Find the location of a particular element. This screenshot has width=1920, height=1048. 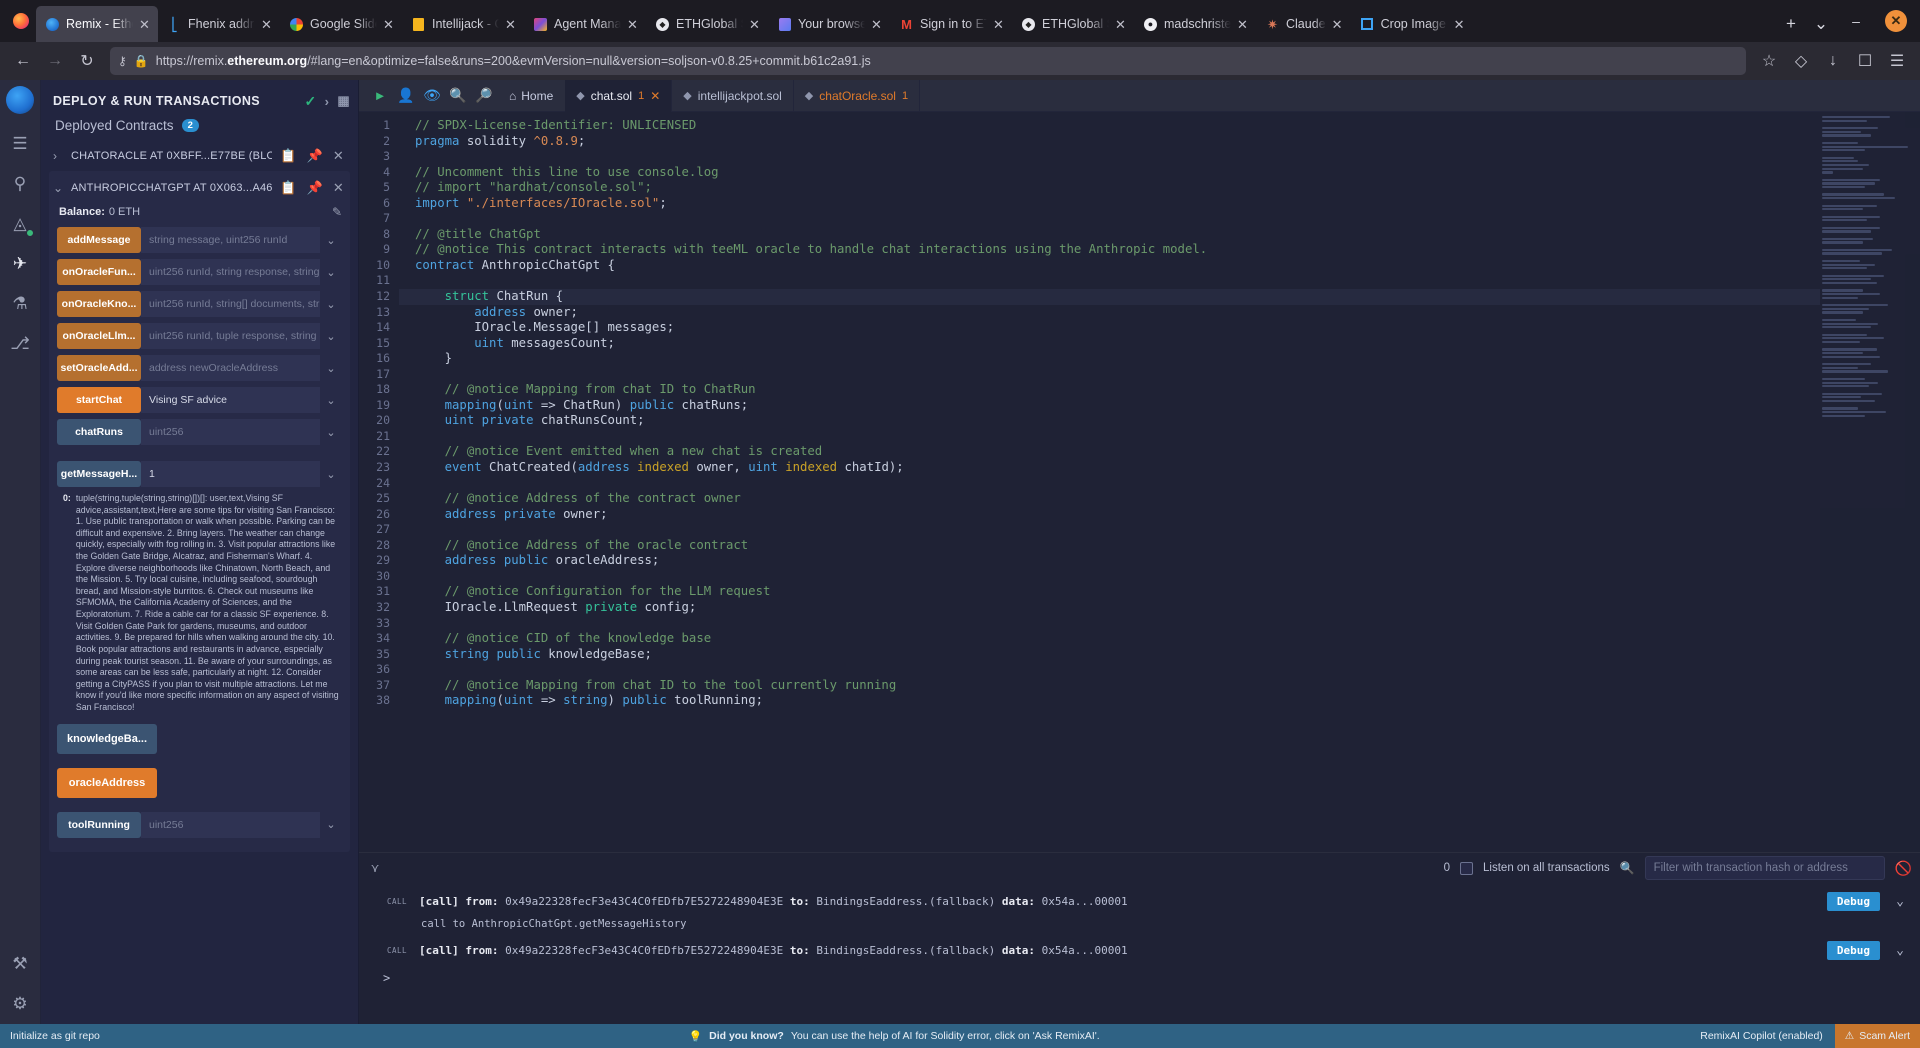

function-button: startChat is located at coordinates (99, 400).